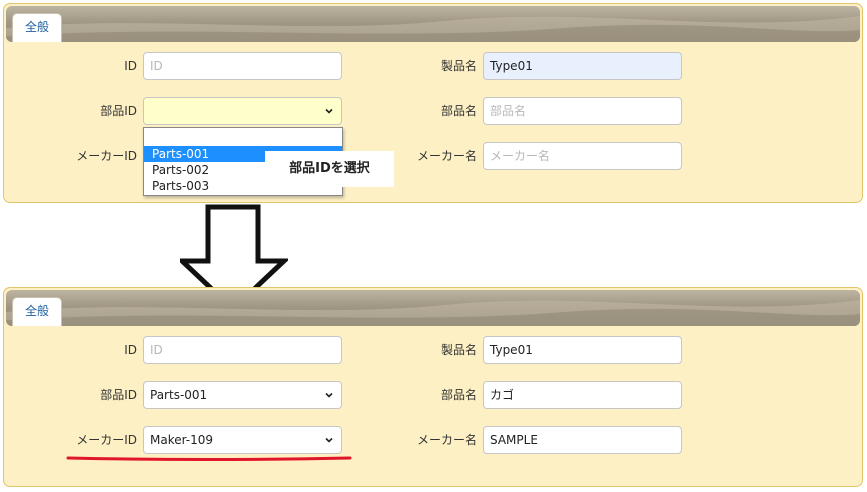 This screenshot has height=492, width=867. What do you see at coordinates (582, 440) in the screenshot?
I see `maker-name-field: SAMPLE` at bounding box center [582, 440].